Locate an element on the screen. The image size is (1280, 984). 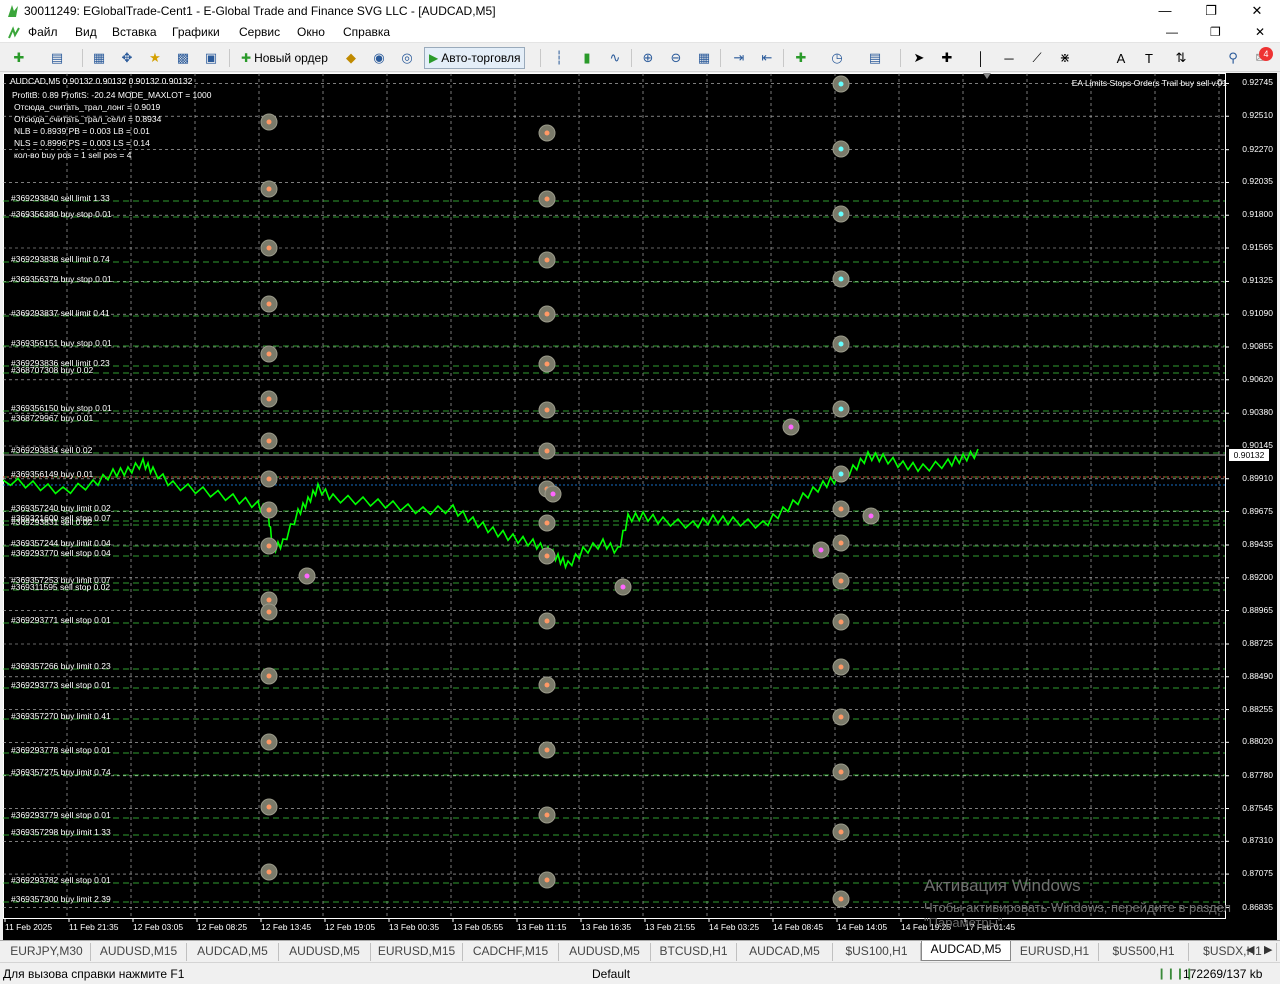
bar-chart-icon: ┆ is located at coordinates (559, 58).